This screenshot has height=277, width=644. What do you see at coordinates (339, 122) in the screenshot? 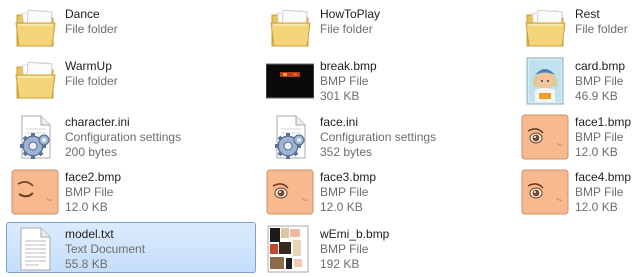
I see `file-name: face.ini` at bounding box center [339, 122].